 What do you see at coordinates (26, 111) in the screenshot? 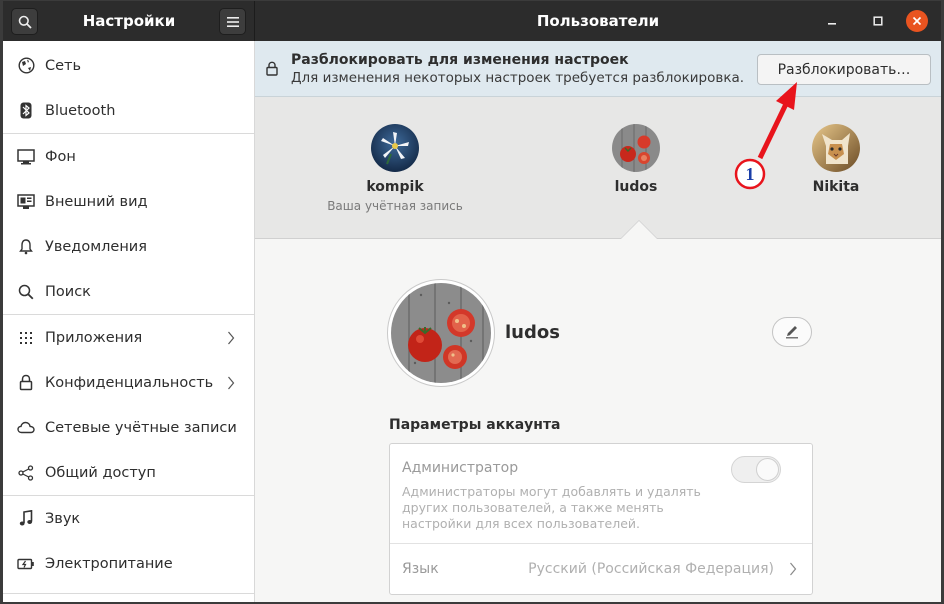
I see `bluetooth-icon` at bounding box center [26, 111].